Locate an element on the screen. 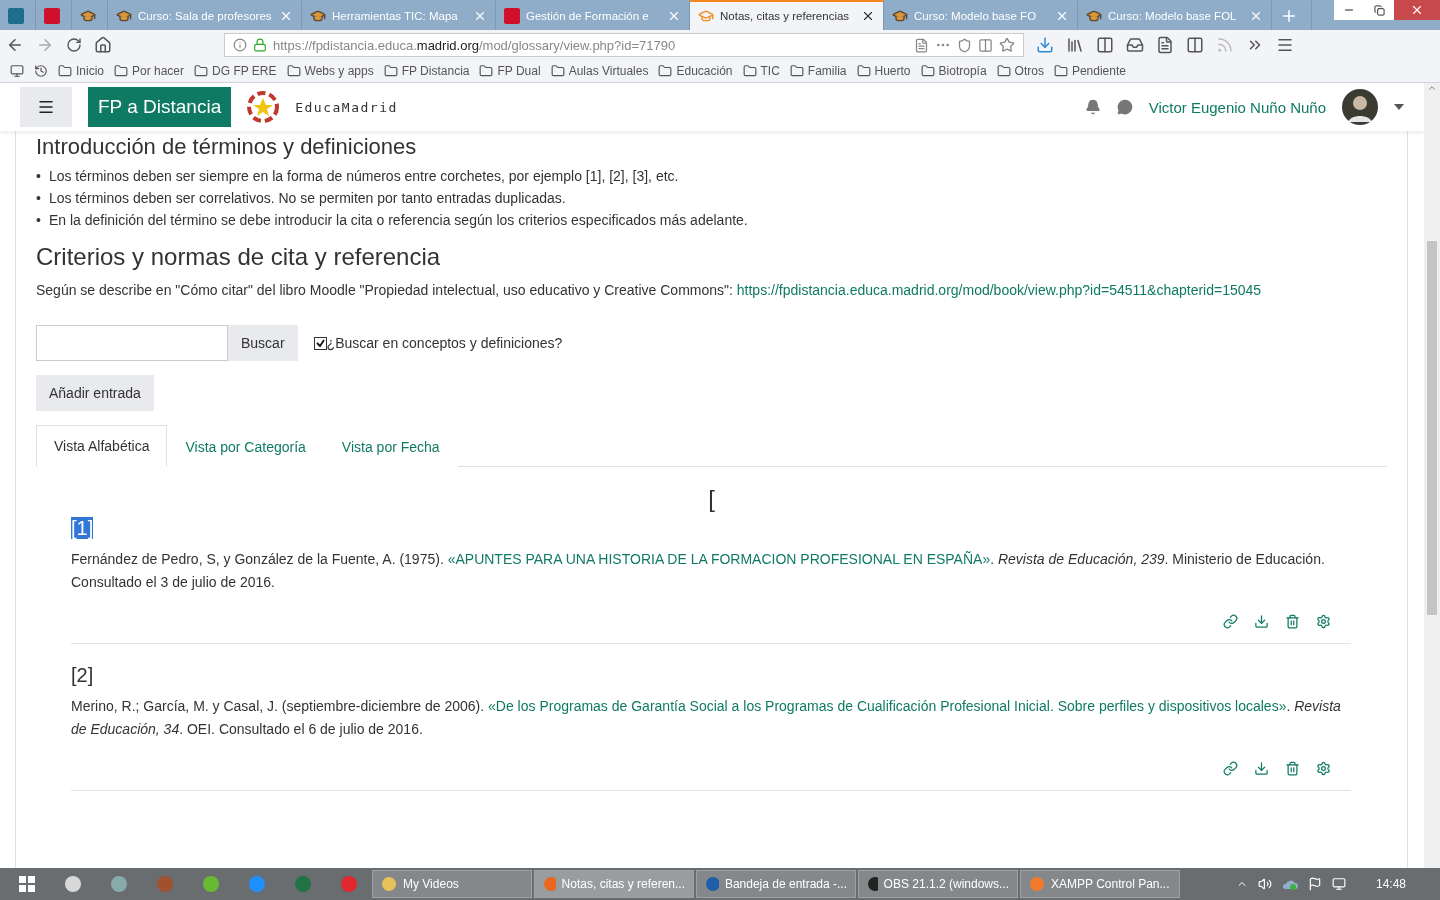 The image size is (1440, 900). search-field is located at coordinates (132, 343).